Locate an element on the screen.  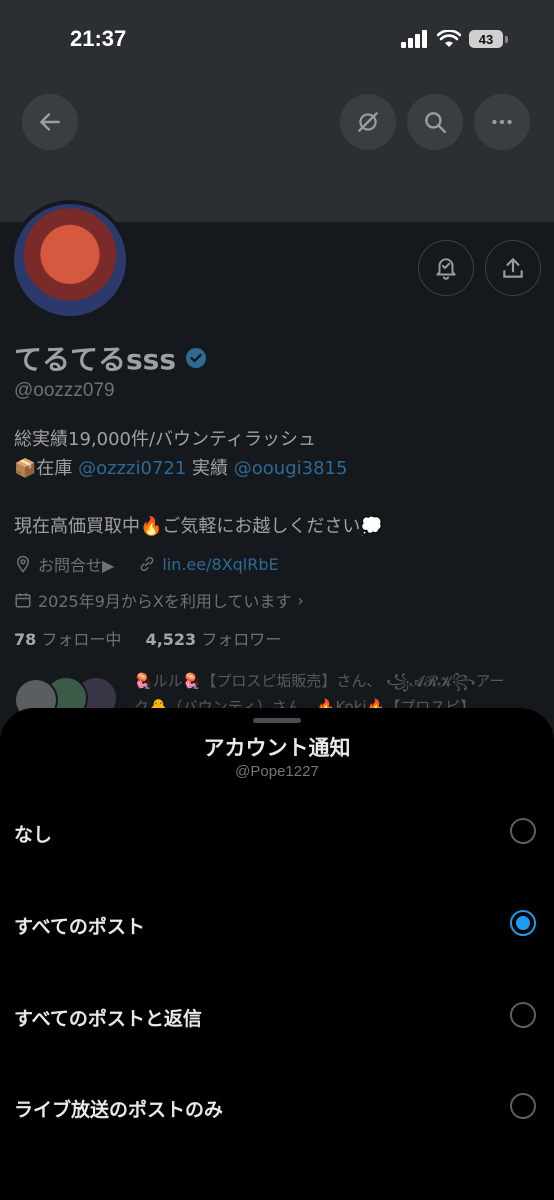
profile-meta-row: お問合せ▶ lin.ee/8XqlRbE is located at coordinates (146, 564).